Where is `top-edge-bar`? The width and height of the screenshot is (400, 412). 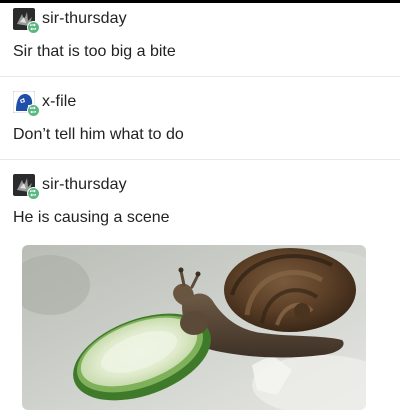
top-edge-bar is located at coordinates (200, 1).